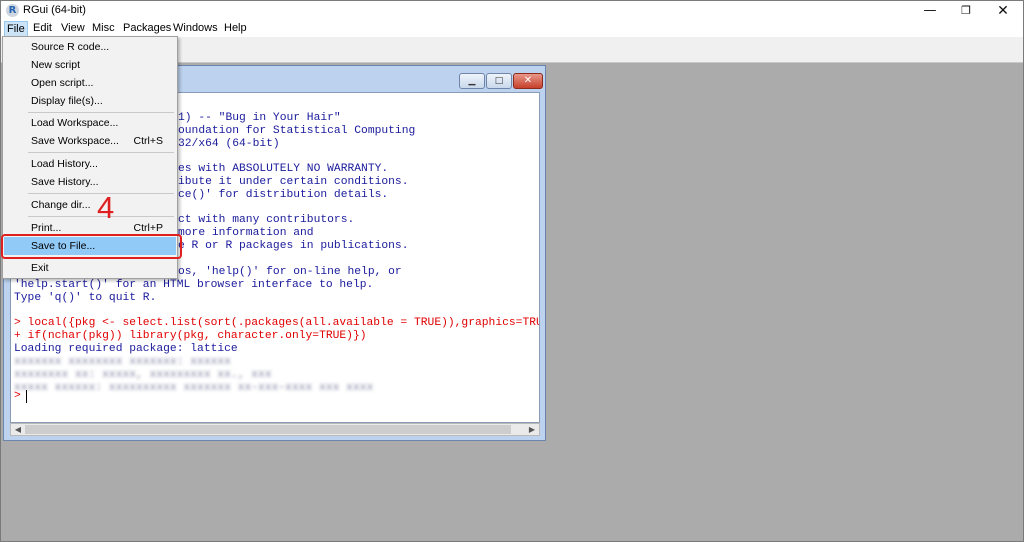  Describe the element at coordinates (73, 28) in the screenshot. I see `menu-view: View` at that location.